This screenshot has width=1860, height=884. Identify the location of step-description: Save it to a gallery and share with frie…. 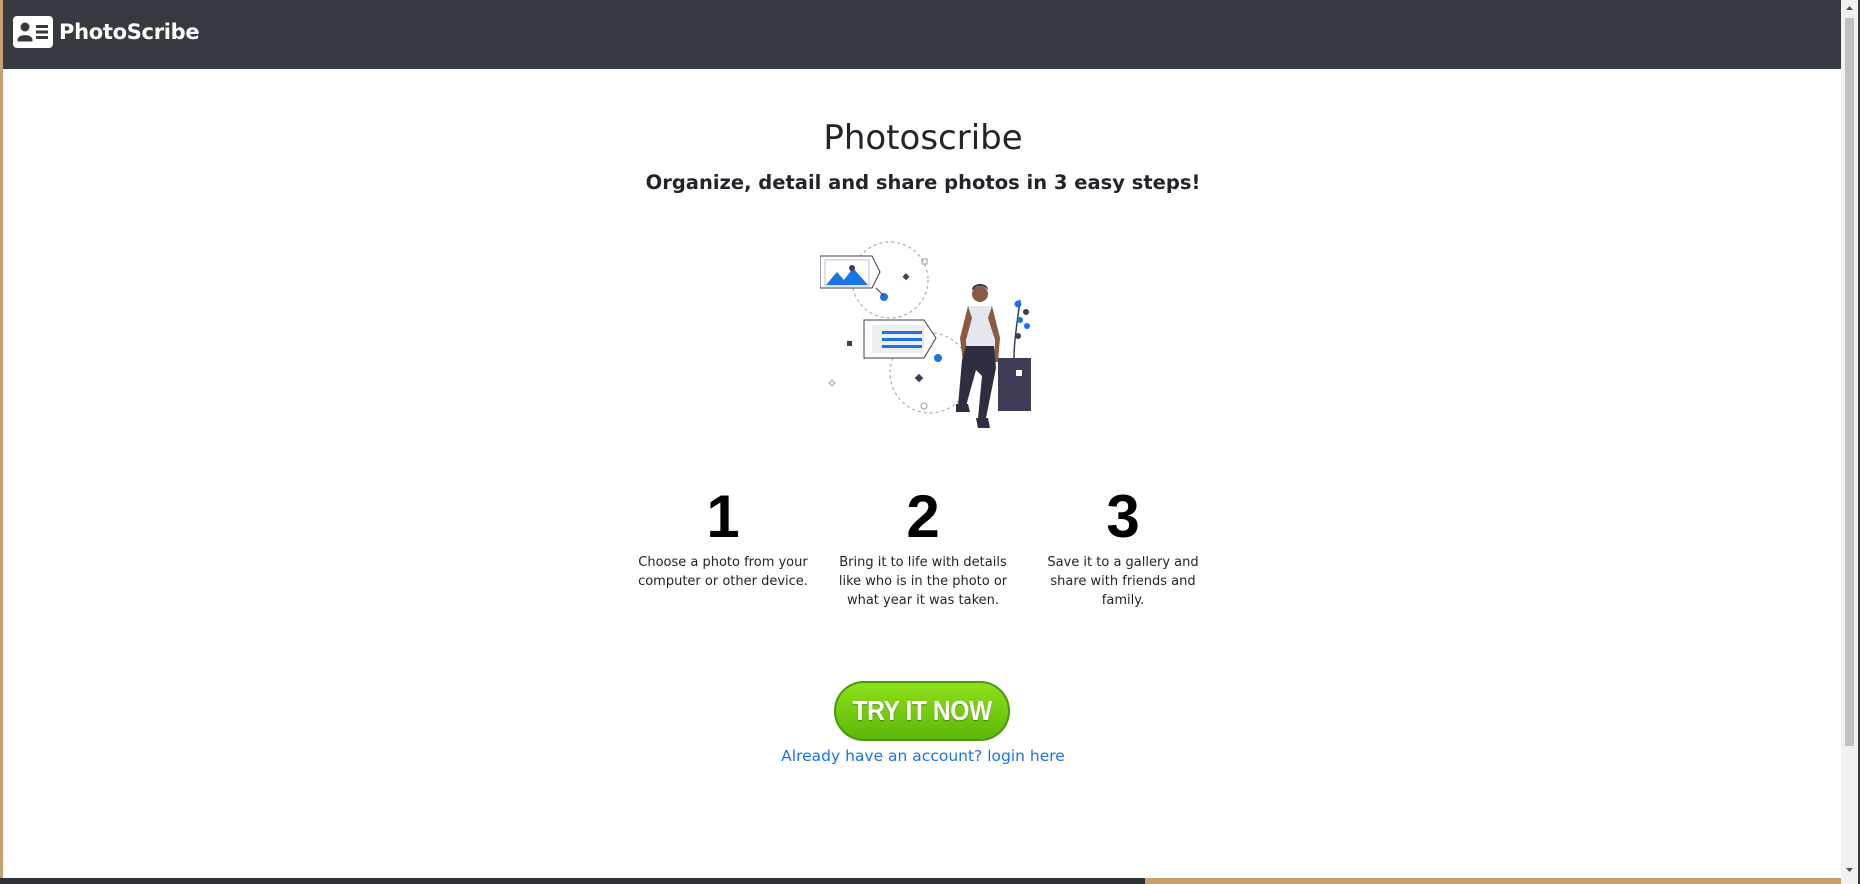
(1123, 581).